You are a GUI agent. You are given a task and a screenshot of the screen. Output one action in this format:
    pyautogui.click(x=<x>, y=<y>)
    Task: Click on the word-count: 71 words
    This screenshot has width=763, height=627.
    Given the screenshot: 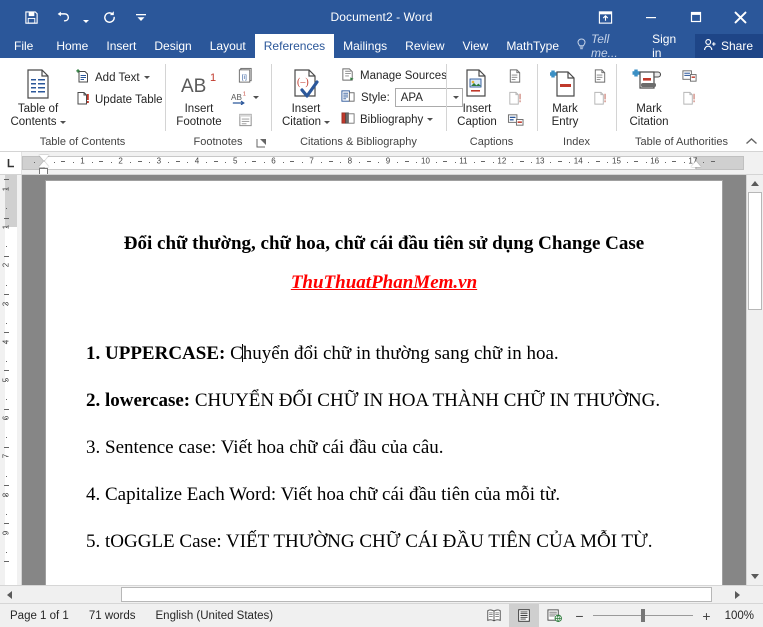 What is the action you would take?
    pyautogui.click(x=112, y=615)
    